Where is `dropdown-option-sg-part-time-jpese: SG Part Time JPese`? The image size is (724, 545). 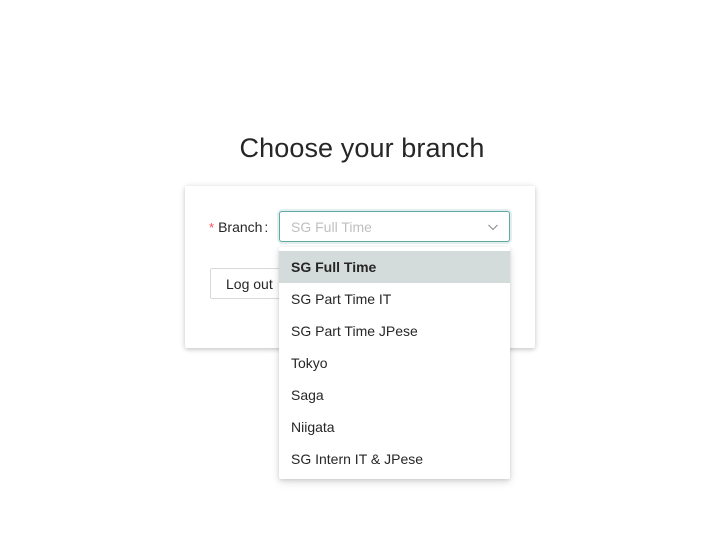
dropdown-option-sg-part-time-jpese: SG Part Time JPese is located at coordinates (394, 331).